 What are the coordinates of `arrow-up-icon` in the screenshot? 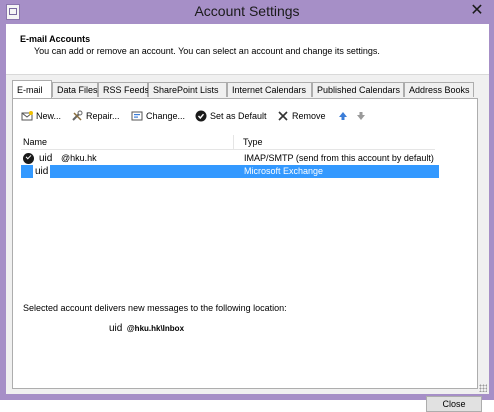 It's located at (343, 116).